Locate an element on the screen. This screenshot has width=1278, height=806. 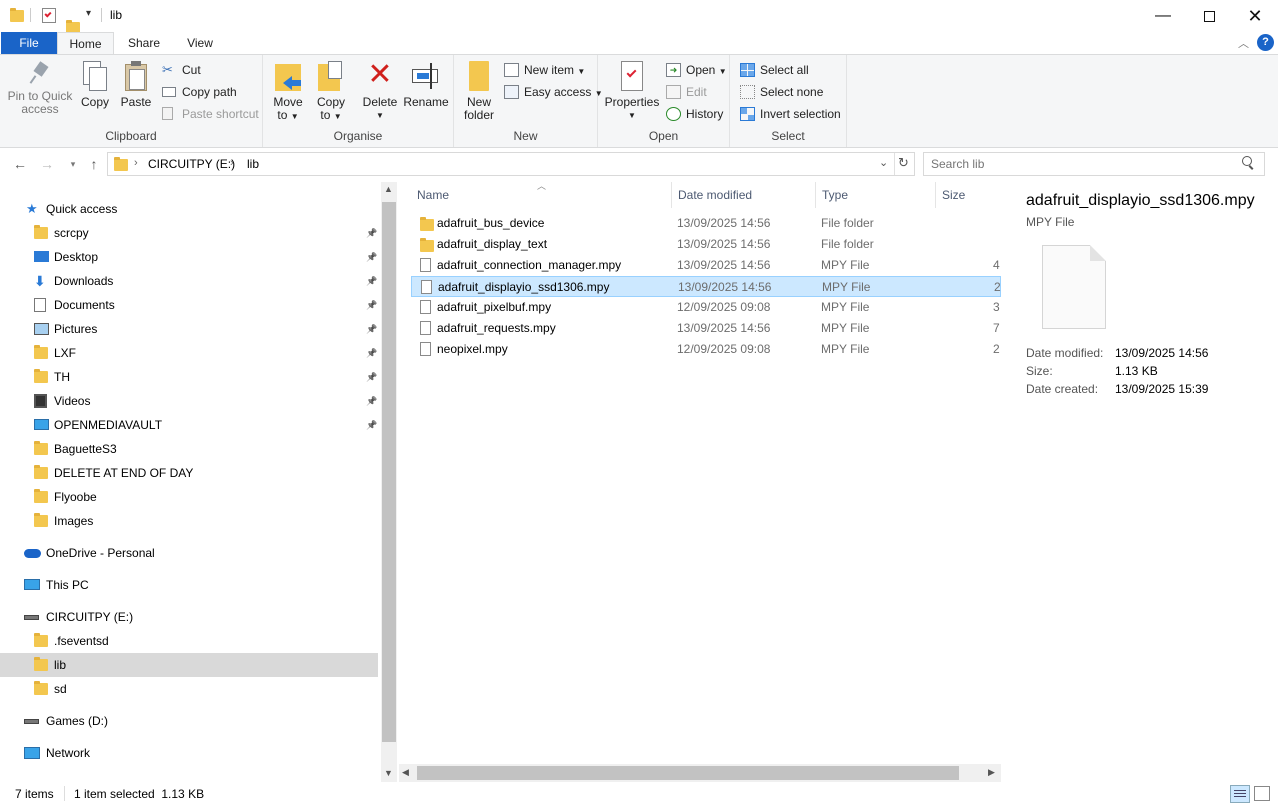
column-size: Size is located at coordinates (968, 195).